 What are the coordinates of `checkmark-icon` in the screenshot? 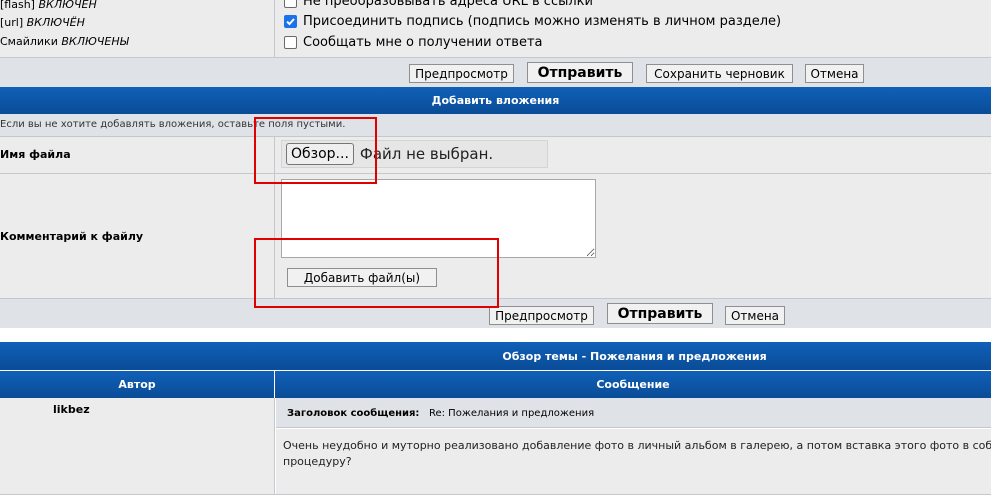 It's located at (290, 21).